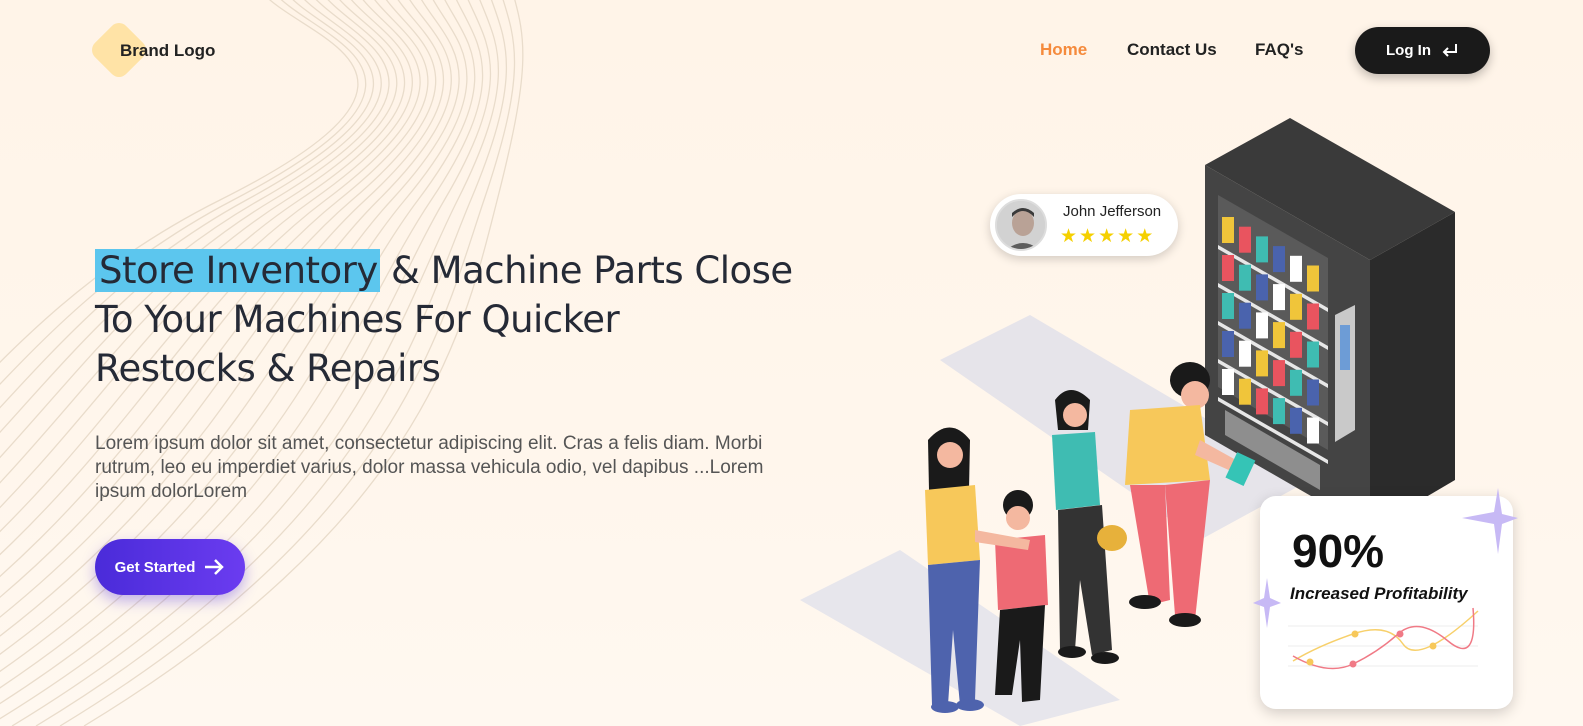 The image size is (1583, 726). I want to click on nav-faqs: FAQ's, so click(1279, 50).